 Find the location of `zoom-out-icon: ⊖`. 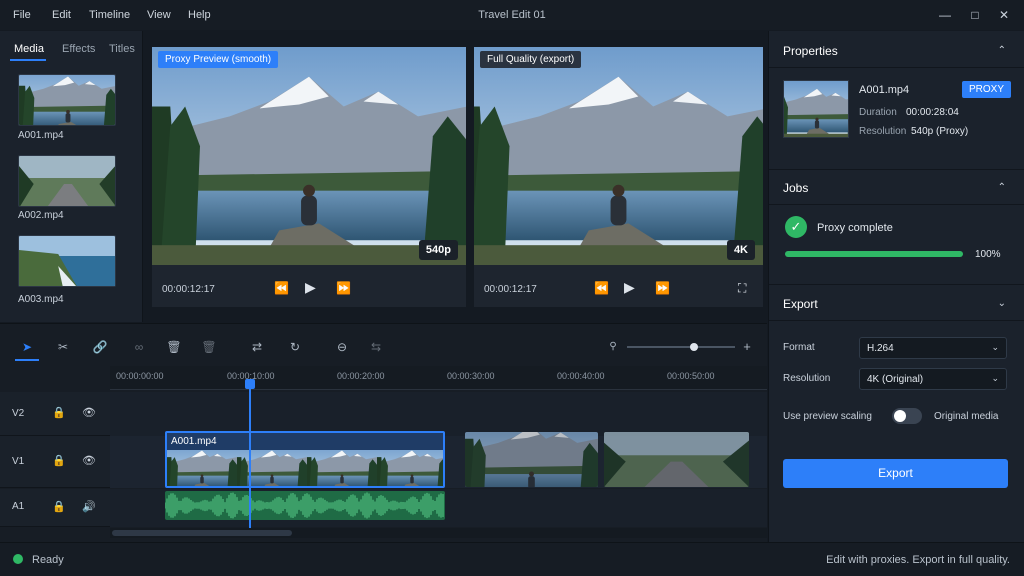

zoom-out-icon: ⊖ is located at coordinates (342, 347).